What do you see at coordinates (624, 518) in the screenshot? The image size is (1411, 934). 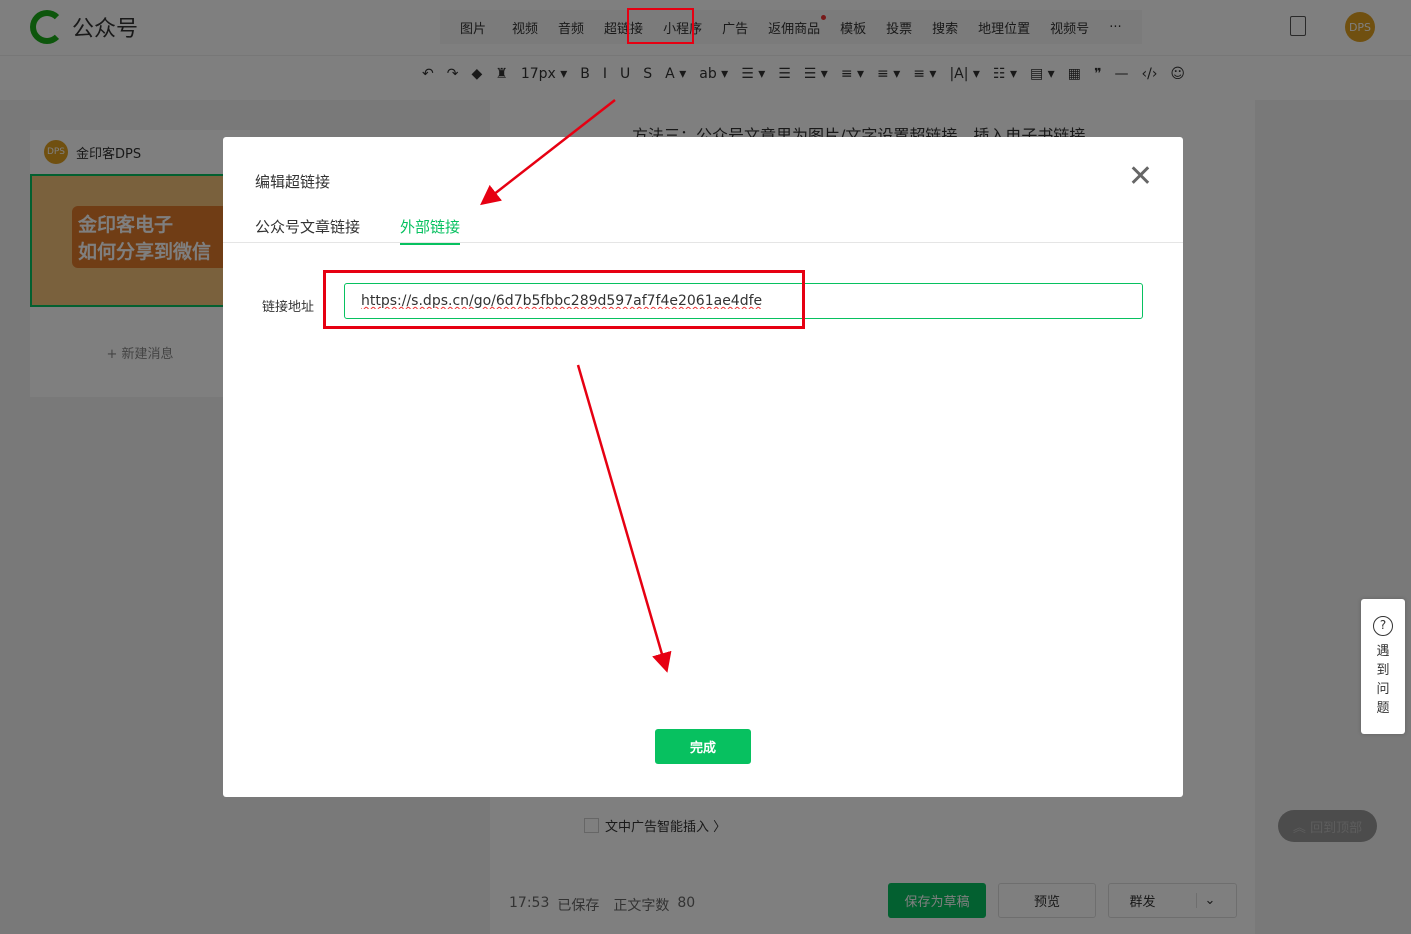 I see `arrow-to-done` at bounding box center [624, 518].